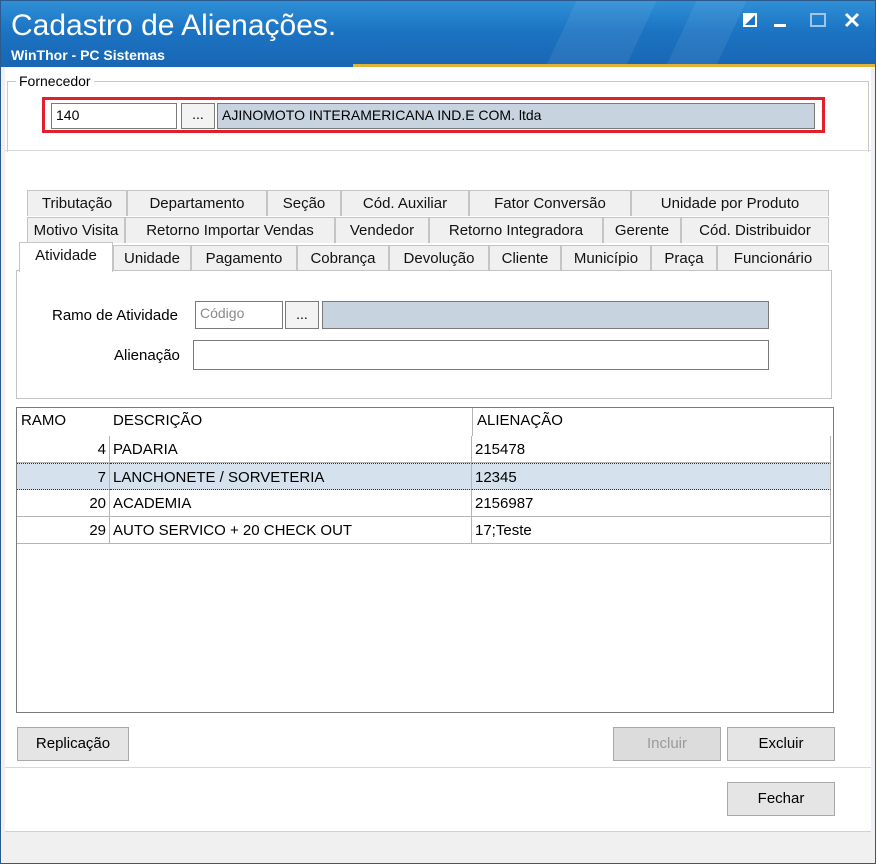 The image size is (876, 864). What do you see at coordinates (550, 203) in the screenshot?
I see `tab-fator-conversao: Fator Conversão` at bounding box center [550, 203].